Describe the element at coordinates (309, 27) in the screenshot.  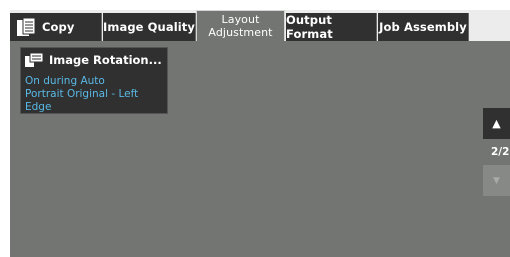
I see `tab-output-format-label: Output Format` at that location.